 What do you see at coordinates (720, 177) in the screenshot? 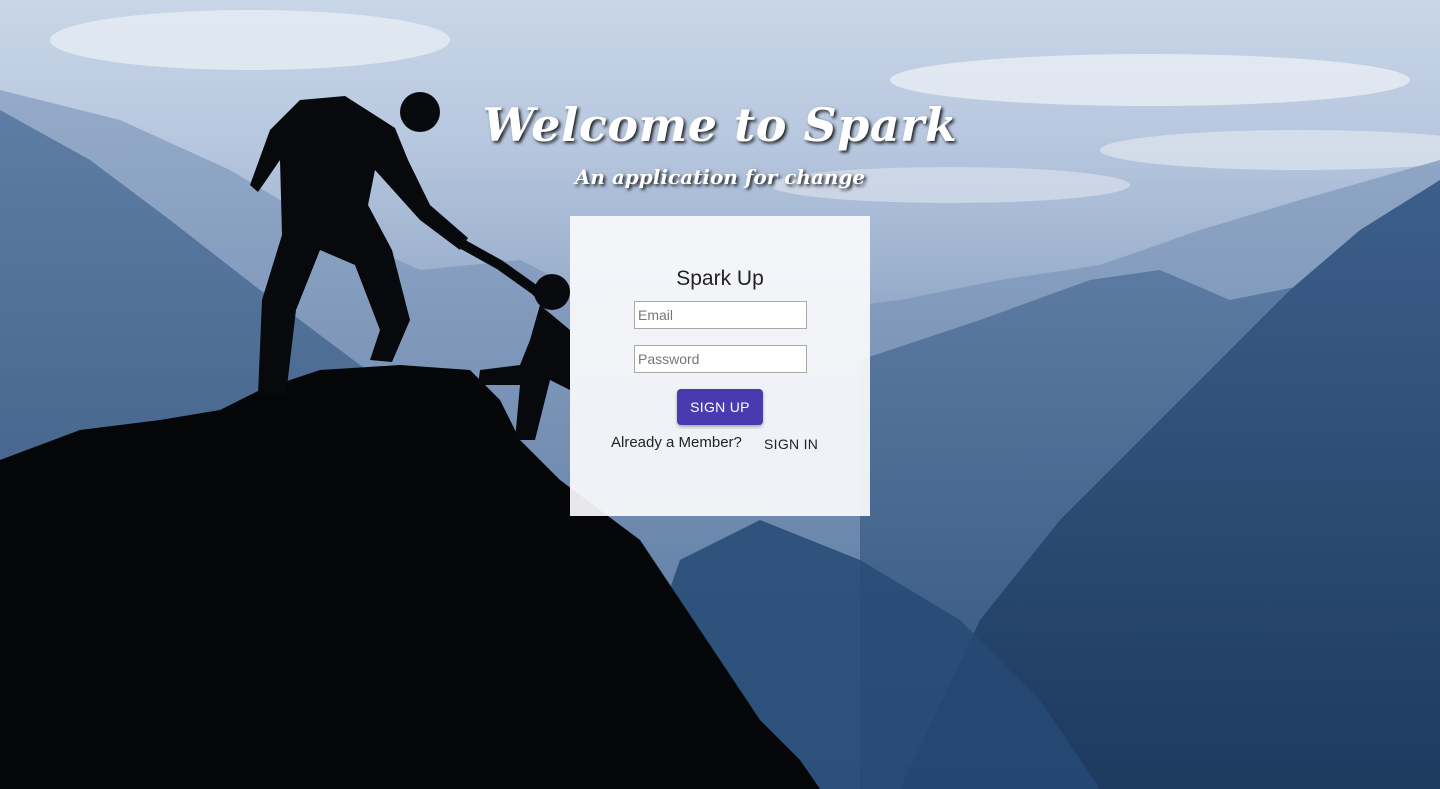
I see `tagline: An application for change` at bounding box center [720, 177].